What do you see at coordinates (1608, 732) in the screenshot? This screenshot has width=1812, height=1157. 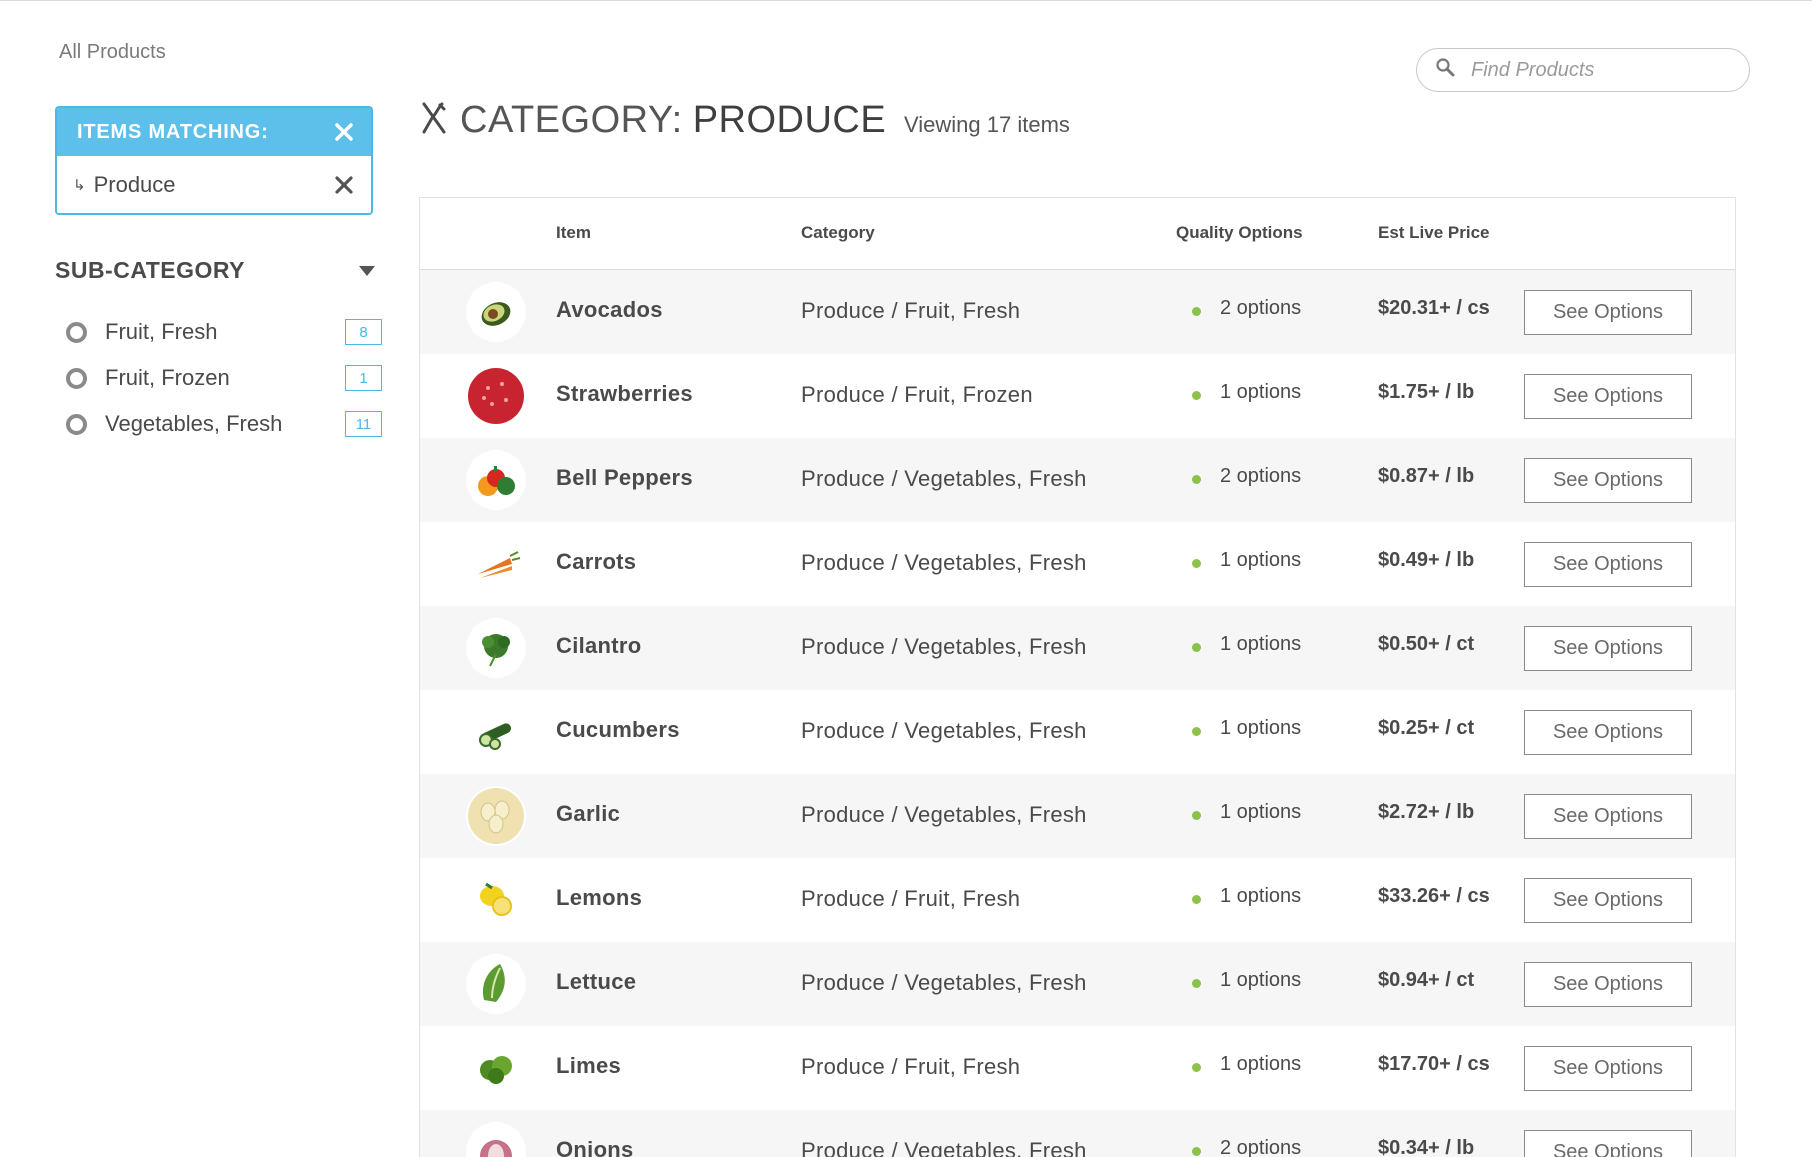 I see `see-options-button-cucumbers: See Options` at bounding box center [1608, 732].